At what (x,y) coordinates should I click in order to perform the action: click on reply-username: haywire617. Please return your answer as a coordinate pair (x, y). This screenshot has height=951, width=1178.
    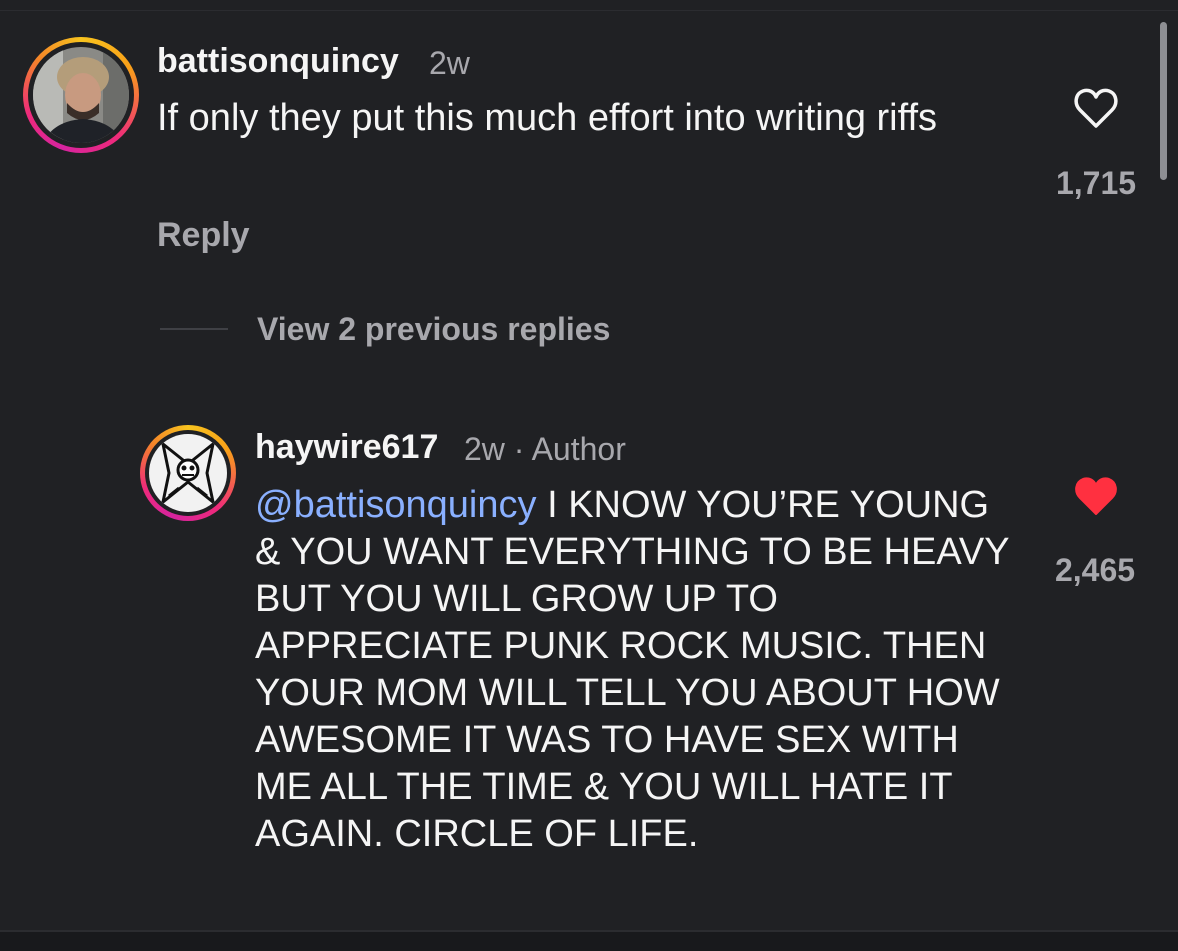
    Looking at the image, I should click on (346, 447).